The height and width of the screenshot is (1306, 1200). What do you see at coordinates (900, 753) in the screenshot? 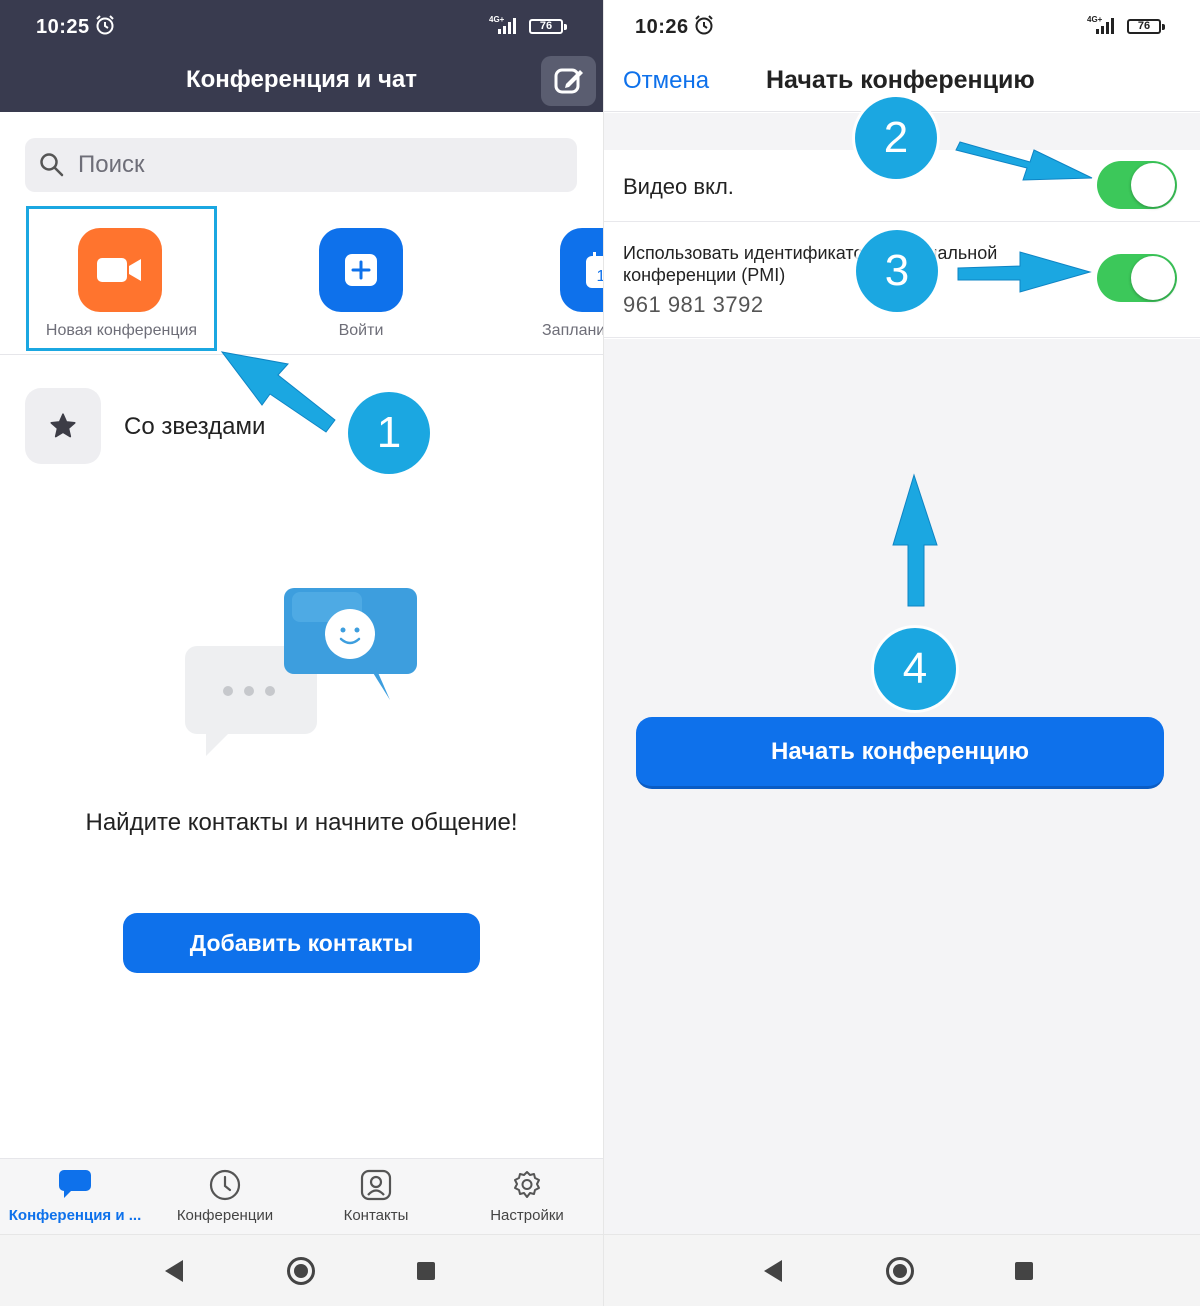
I see `start-meeting-button: Начать конференцию` at bounding box center [900, 753].